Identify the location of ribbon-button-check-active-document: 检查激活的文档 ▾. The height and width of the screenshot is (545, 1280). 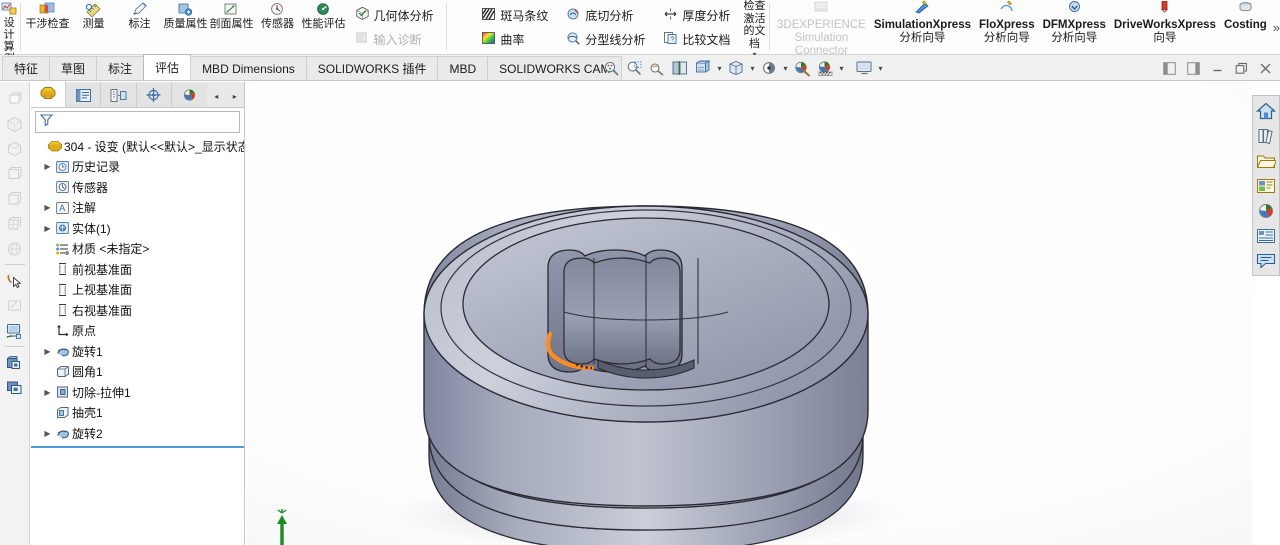
(754, 29).